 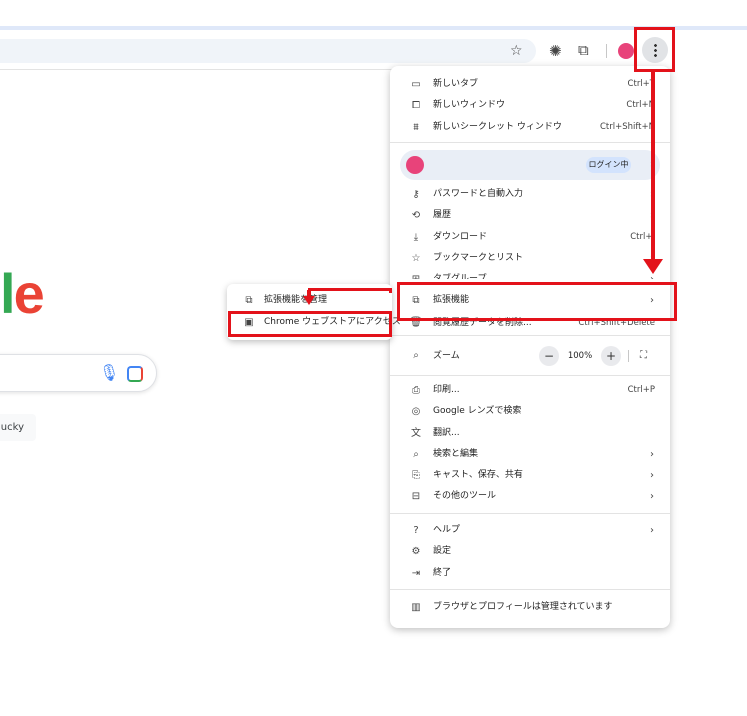 I want to click on cast-icon: ⎘, so click(x=416, y=475).